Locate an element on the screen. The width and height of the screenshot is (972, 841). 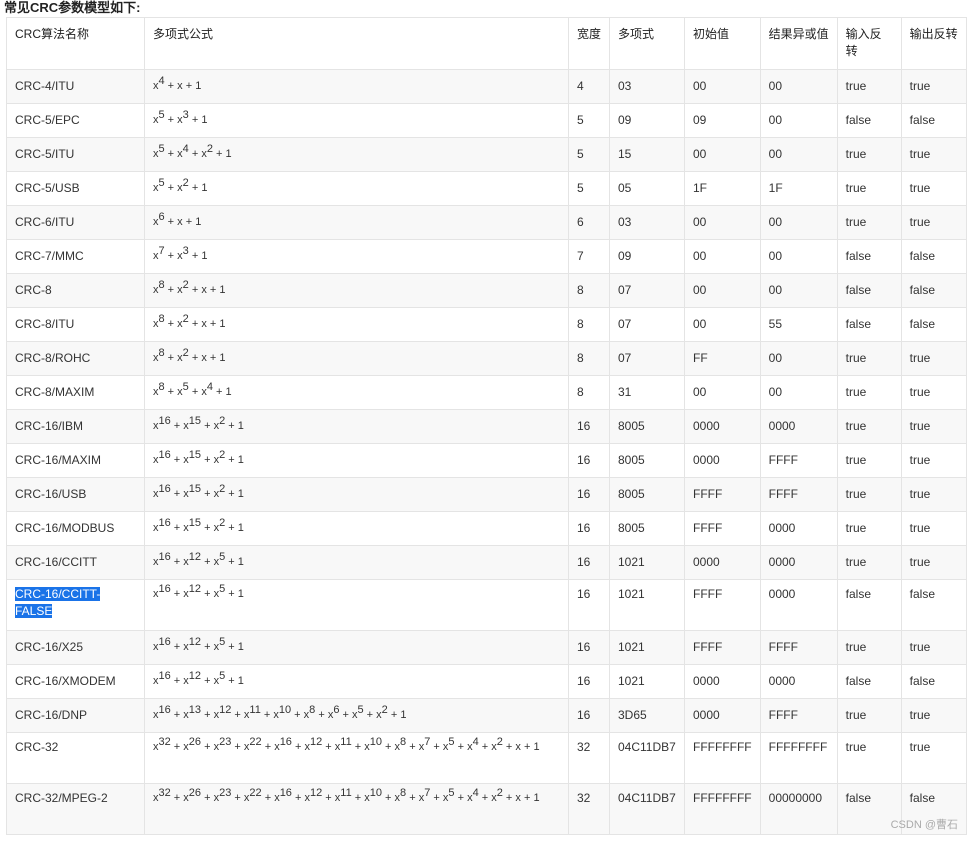
cell-algorithm-name: CRC-16/CCITT- FALSE is located at coordinates (75, 605).